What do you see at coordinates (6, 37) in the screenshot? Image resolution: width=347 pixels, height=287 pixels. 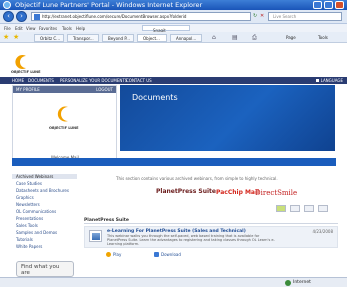 I see `favorites-star-icon: ★` at bounding box center [6, 37].